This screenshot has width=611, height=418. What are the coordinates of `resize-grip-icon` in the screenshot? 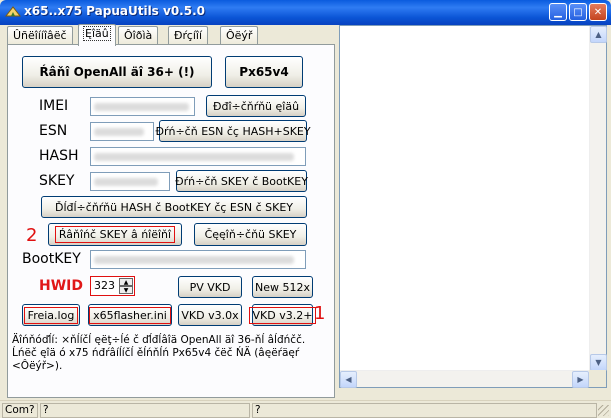 It's located at (603, 410).